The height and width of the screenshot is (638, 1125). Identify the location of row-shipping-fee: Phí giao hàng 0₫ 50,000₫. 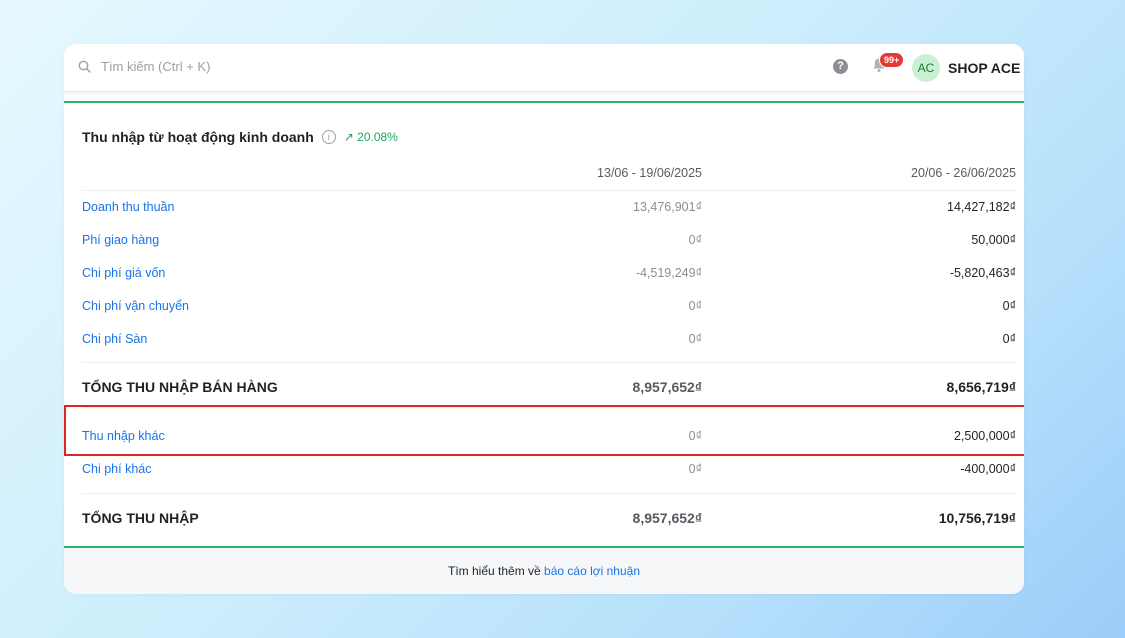
(549, 240).